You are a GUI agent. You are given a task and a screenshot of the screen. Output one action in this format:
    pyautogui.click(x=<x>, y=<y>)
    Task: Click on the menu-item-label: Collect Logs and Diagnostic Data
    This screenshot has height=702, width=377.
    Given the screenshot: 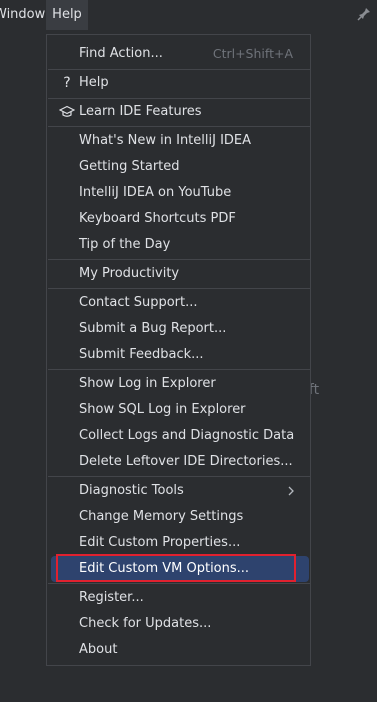 What is the action you would take?
    pyautogui.click(x=187, y=435)
    